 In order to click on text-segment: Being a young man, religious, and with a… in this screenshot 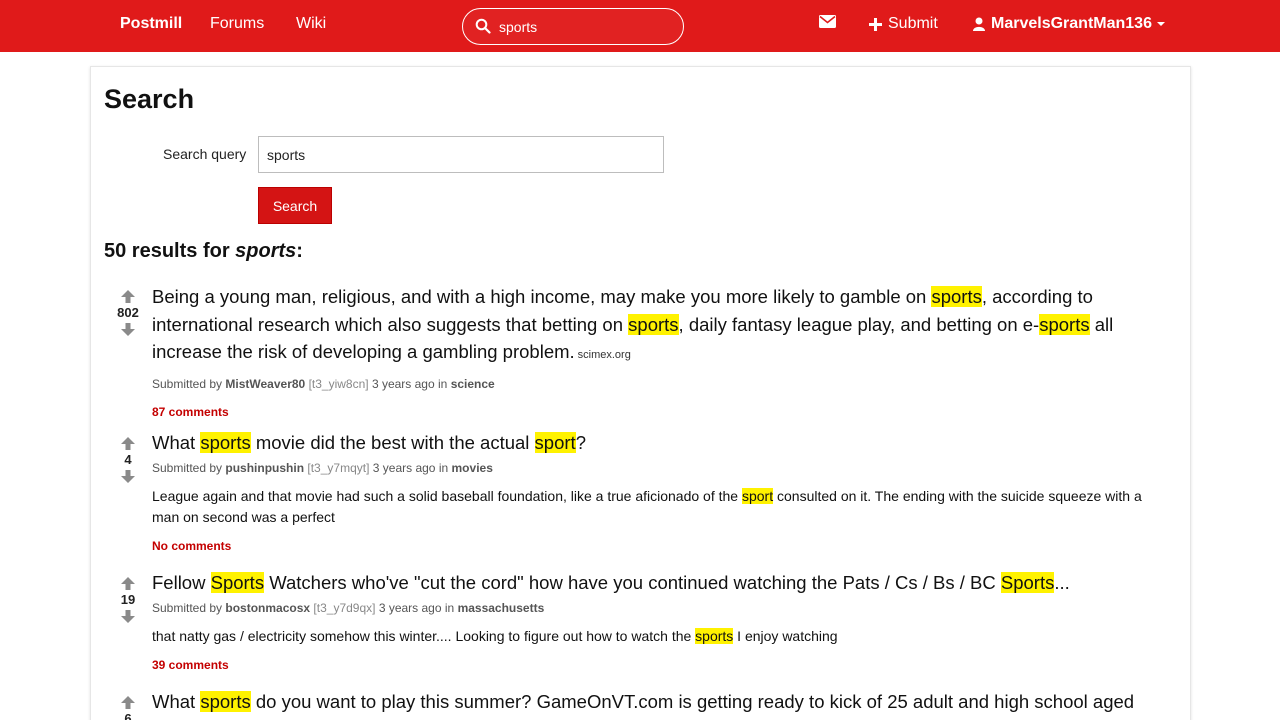, I will do `click(542, 296)`.